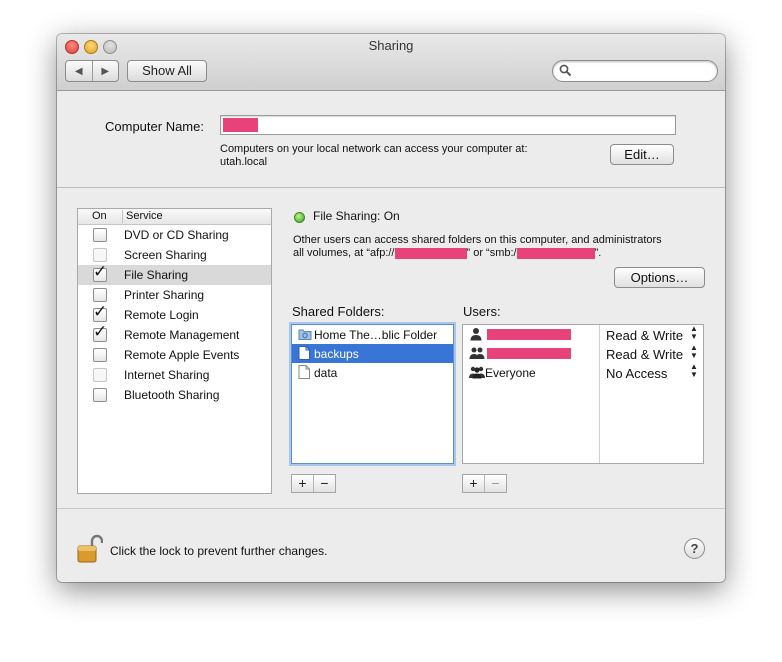  I want to click on folder-name: data, so click(326, 373).